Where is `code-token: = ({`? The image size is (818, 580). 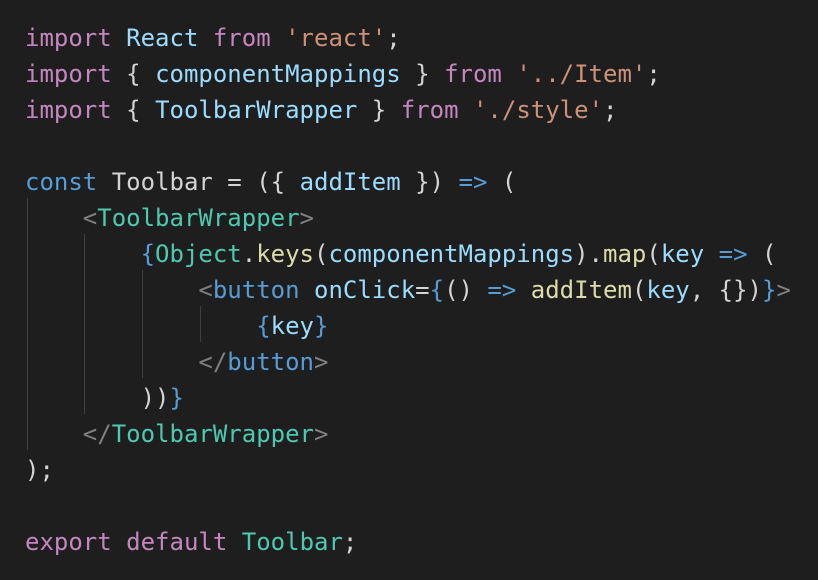 code-token: = ({ is located at coordinates (256, 182).